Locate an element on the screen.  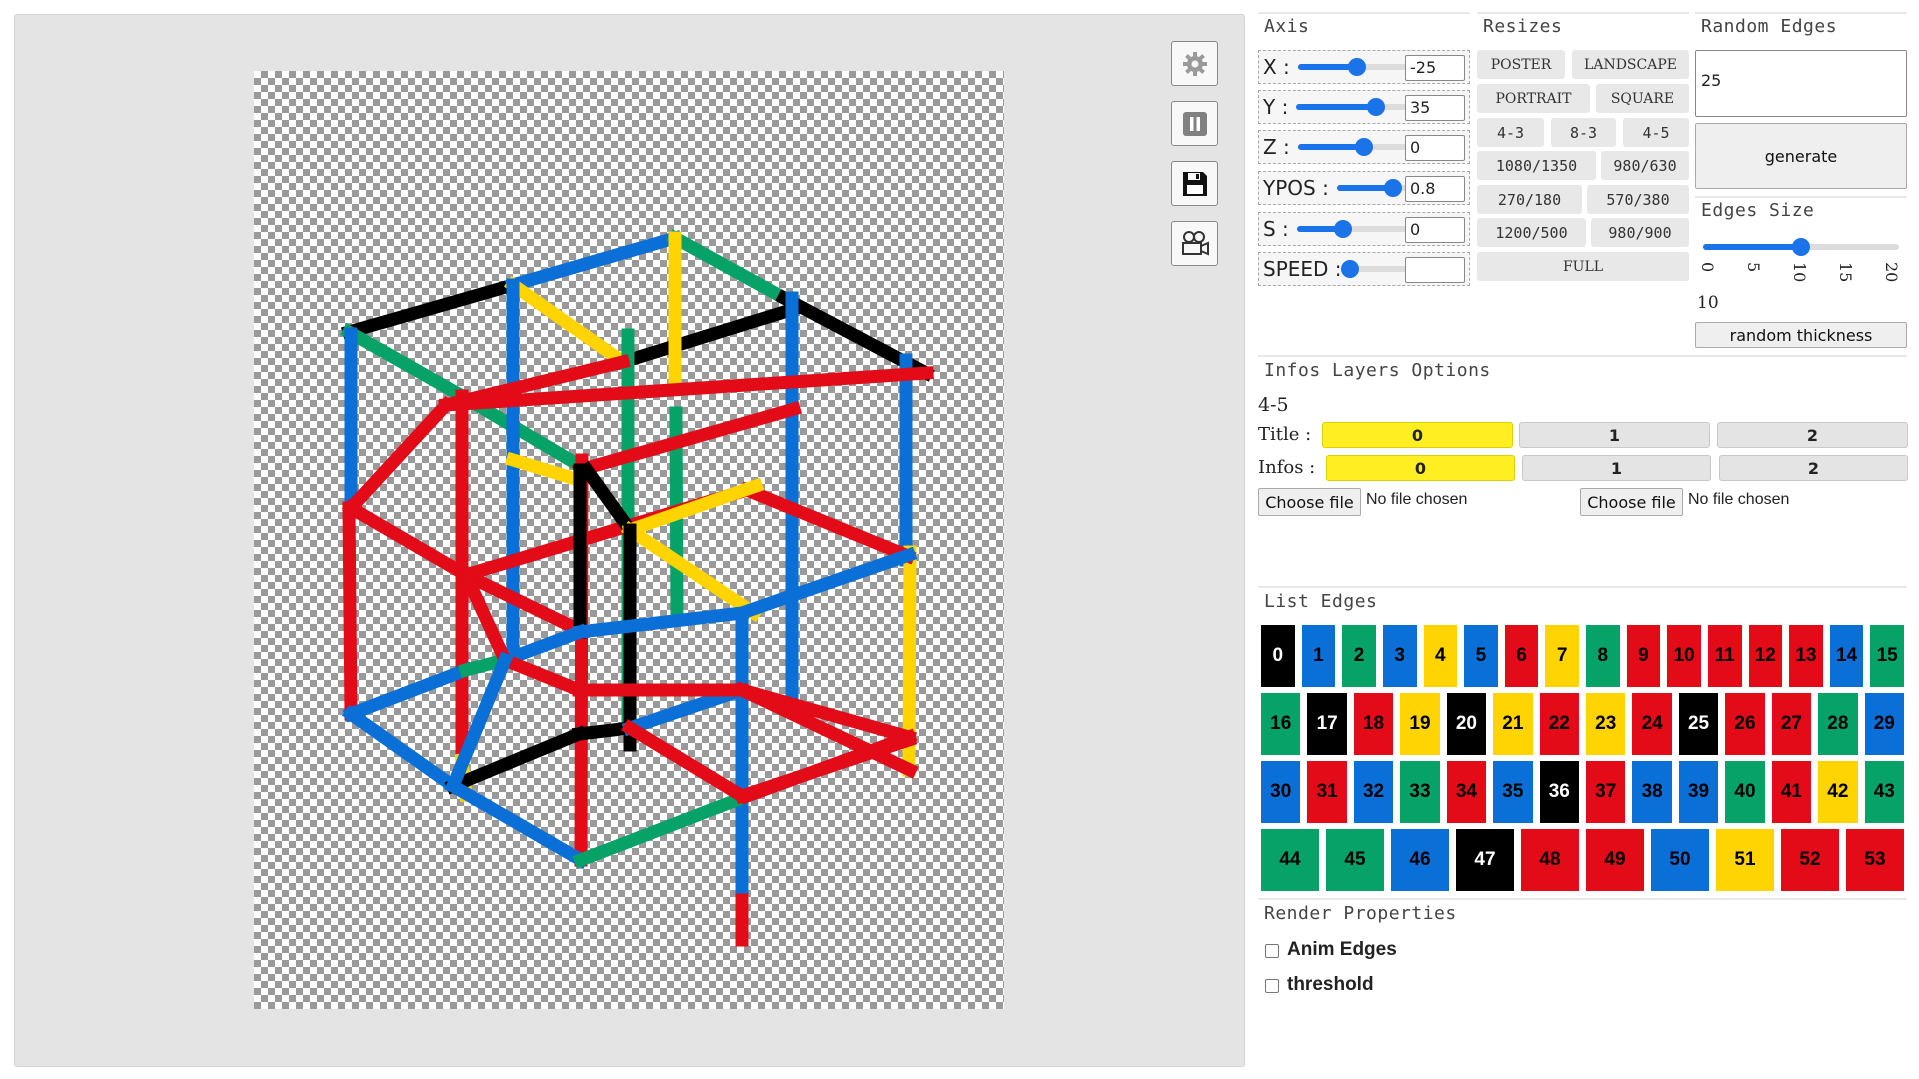
edge-tile: 32 is located at coordinates (1373, 792).